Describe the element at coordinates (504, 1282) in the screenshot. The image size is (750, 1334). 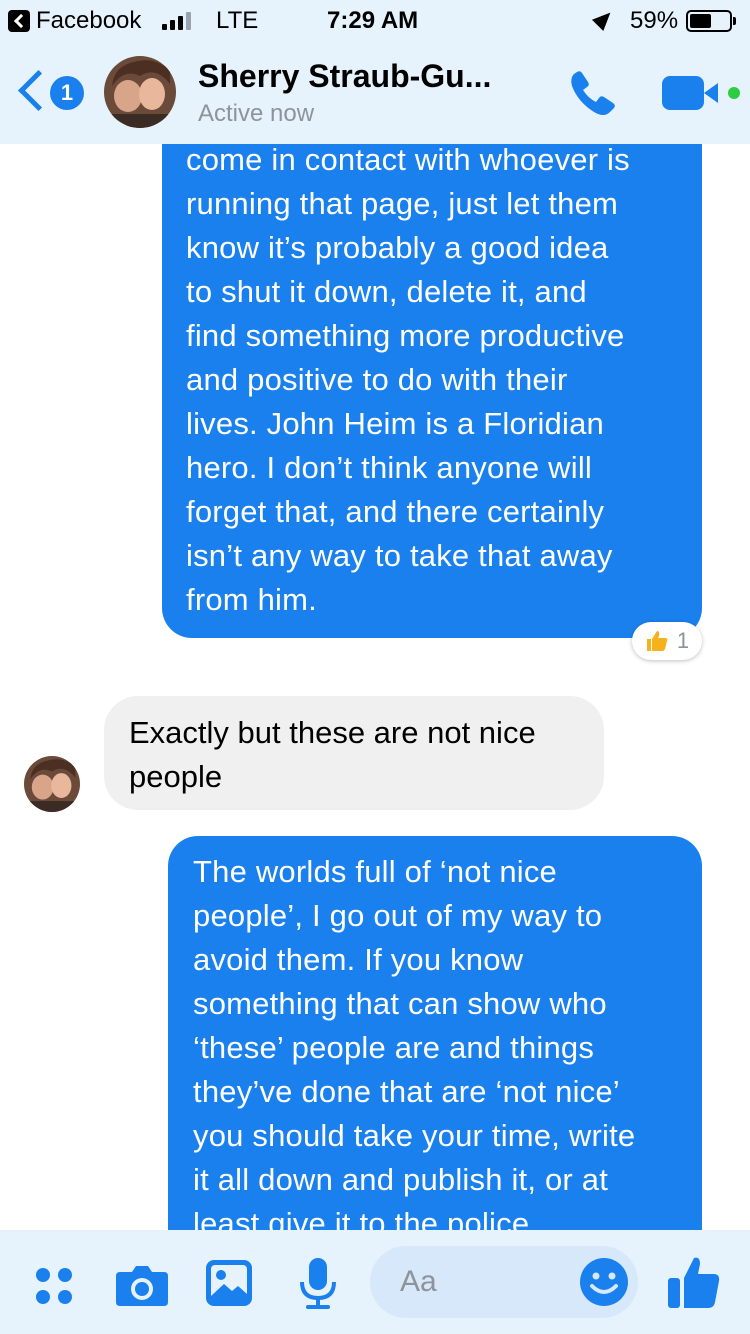
I see `message-input: Aa` at that location.